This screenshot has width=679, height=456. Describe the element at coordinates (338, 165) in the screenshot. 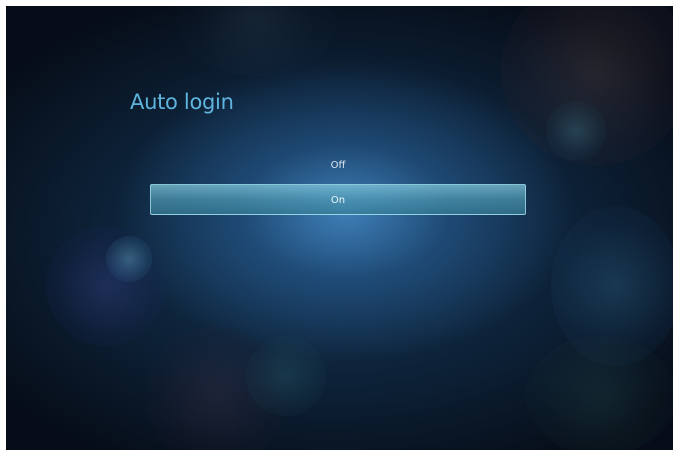

I see `option-off: Off` at that location.